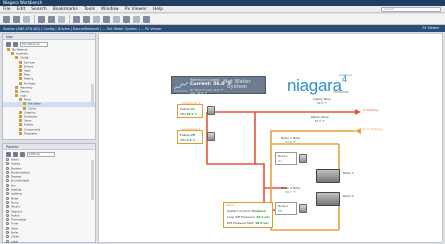 The image size is (445, 244). What do you see at coordinates (126, 19) in the screenshot?
I see `delete-icon` at bounding box center [126, 19].